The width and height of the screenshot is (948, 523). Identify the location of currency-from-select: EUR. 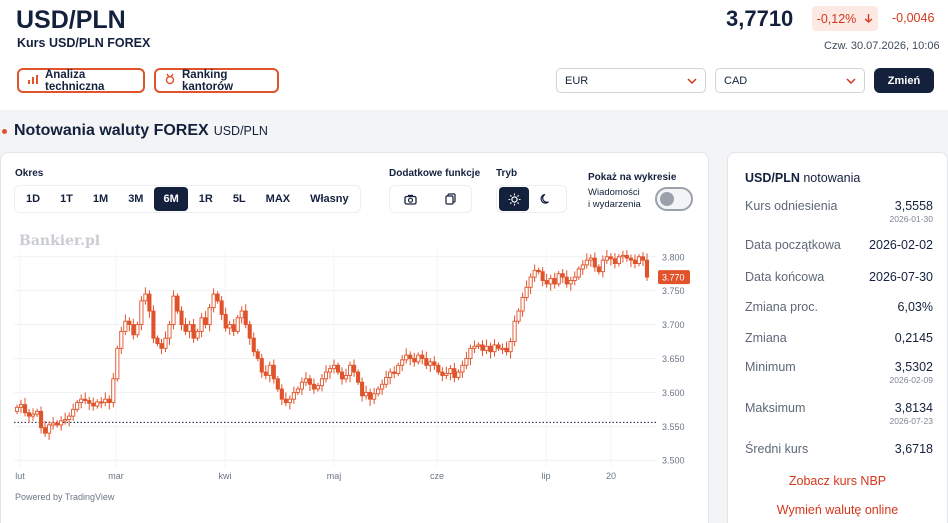
(631, 80).